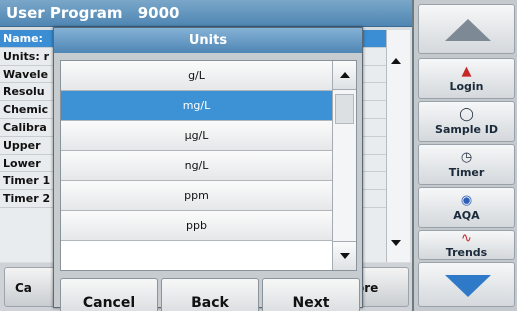 The image size is (517, 311). Describe the element at coordinates (109, 294) in the screenshot. I see `cancel-button: Cancel` at that location.